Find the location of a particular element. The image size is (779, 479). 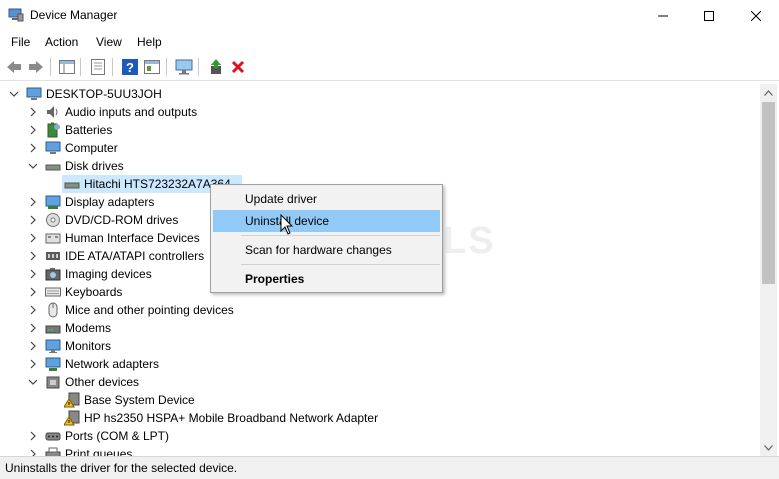

tree-row-label: Other devices is located at coordinates (102, 382).